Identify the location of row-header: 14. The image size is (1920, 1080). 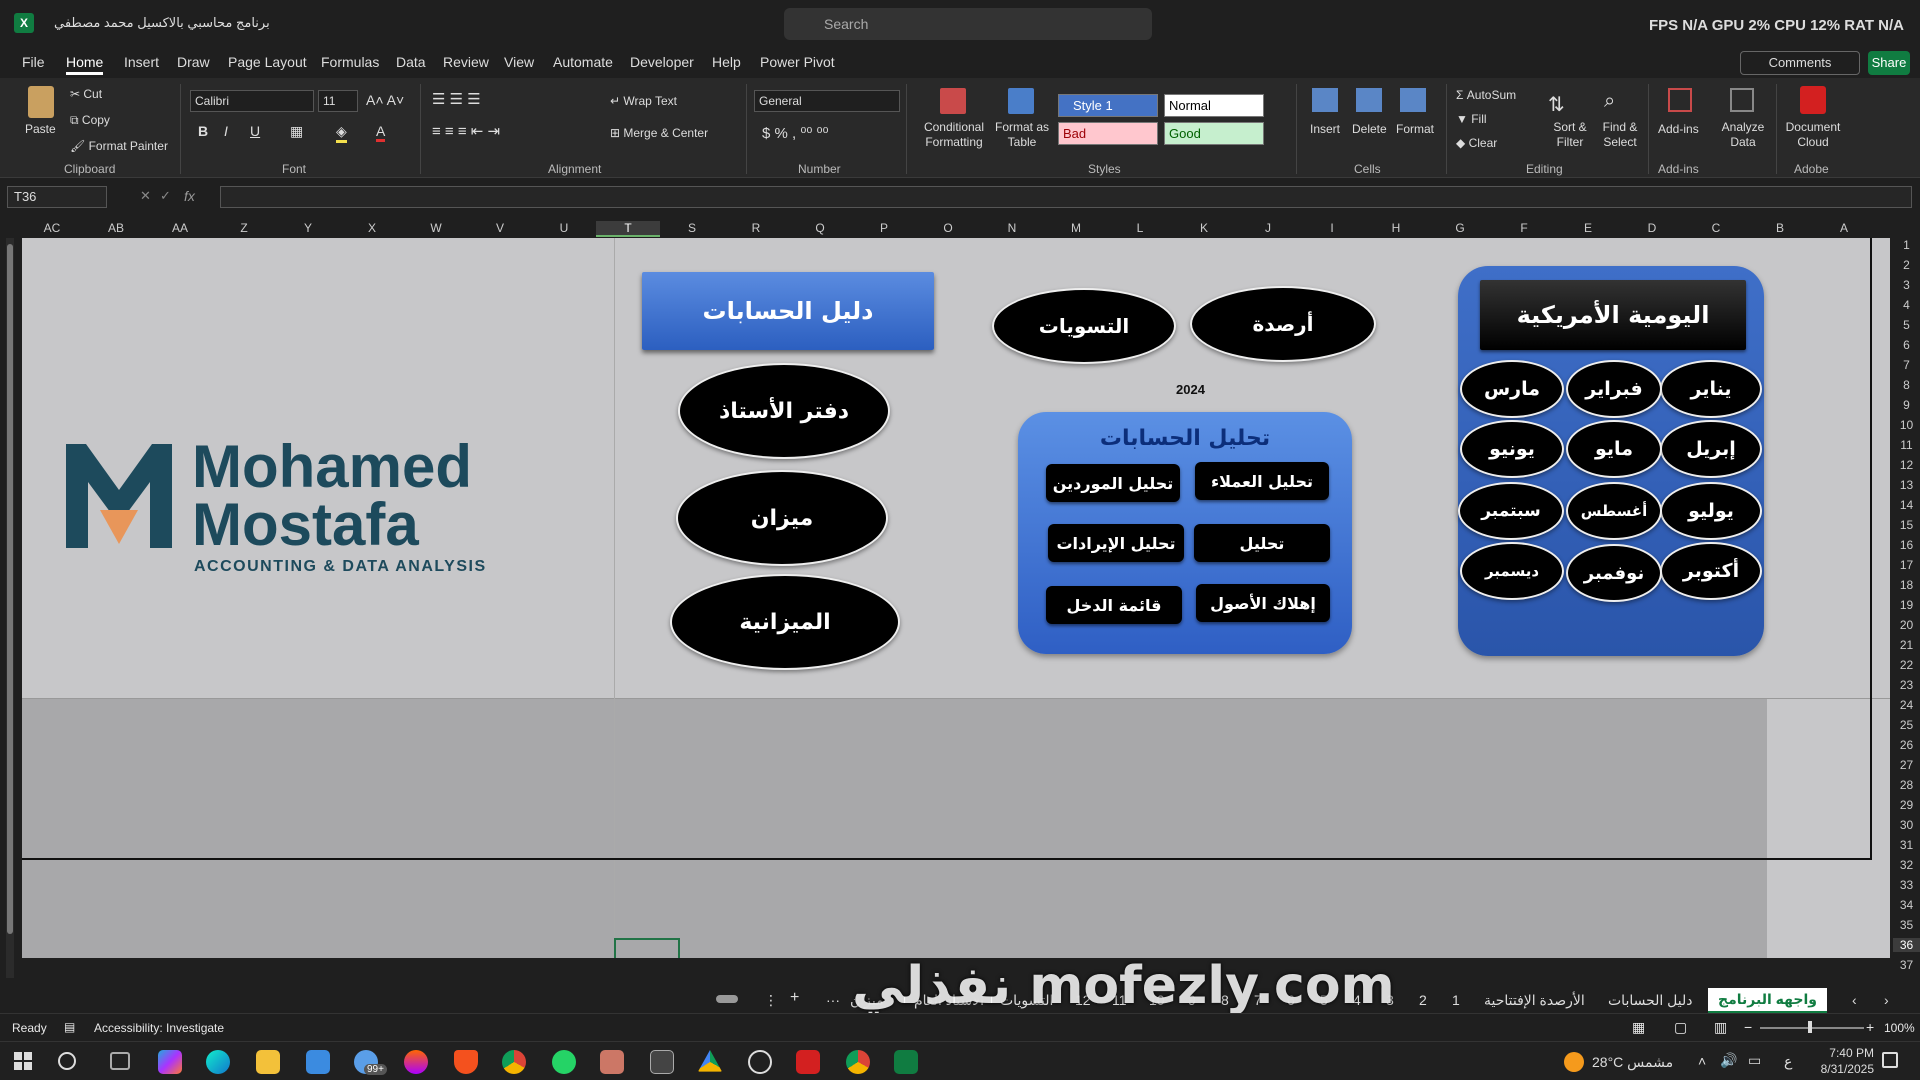
(1906, 505).